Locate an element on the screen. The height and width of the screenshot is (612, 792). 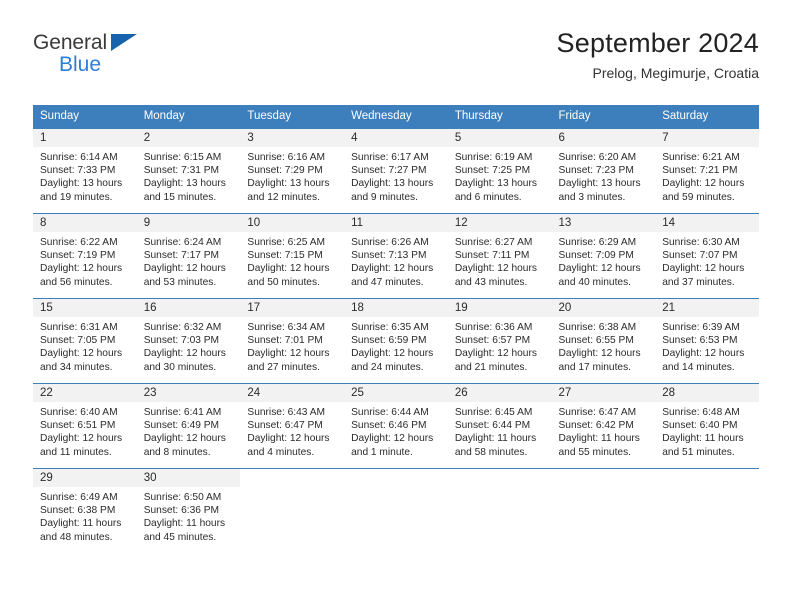
sunset-text: Sunset: 6:42 PM is located at coordinates (596, 425).